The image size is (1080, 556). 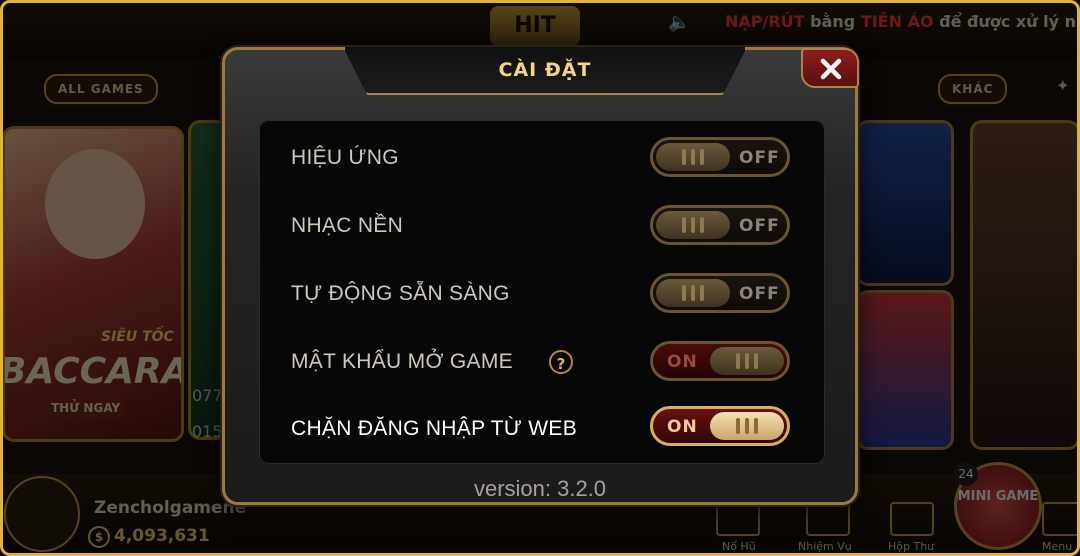 What do you see at coordinates (540, 488) in the screenshot?
I see `version-text: version: 3.2.0` at bounding box center [540, 488].